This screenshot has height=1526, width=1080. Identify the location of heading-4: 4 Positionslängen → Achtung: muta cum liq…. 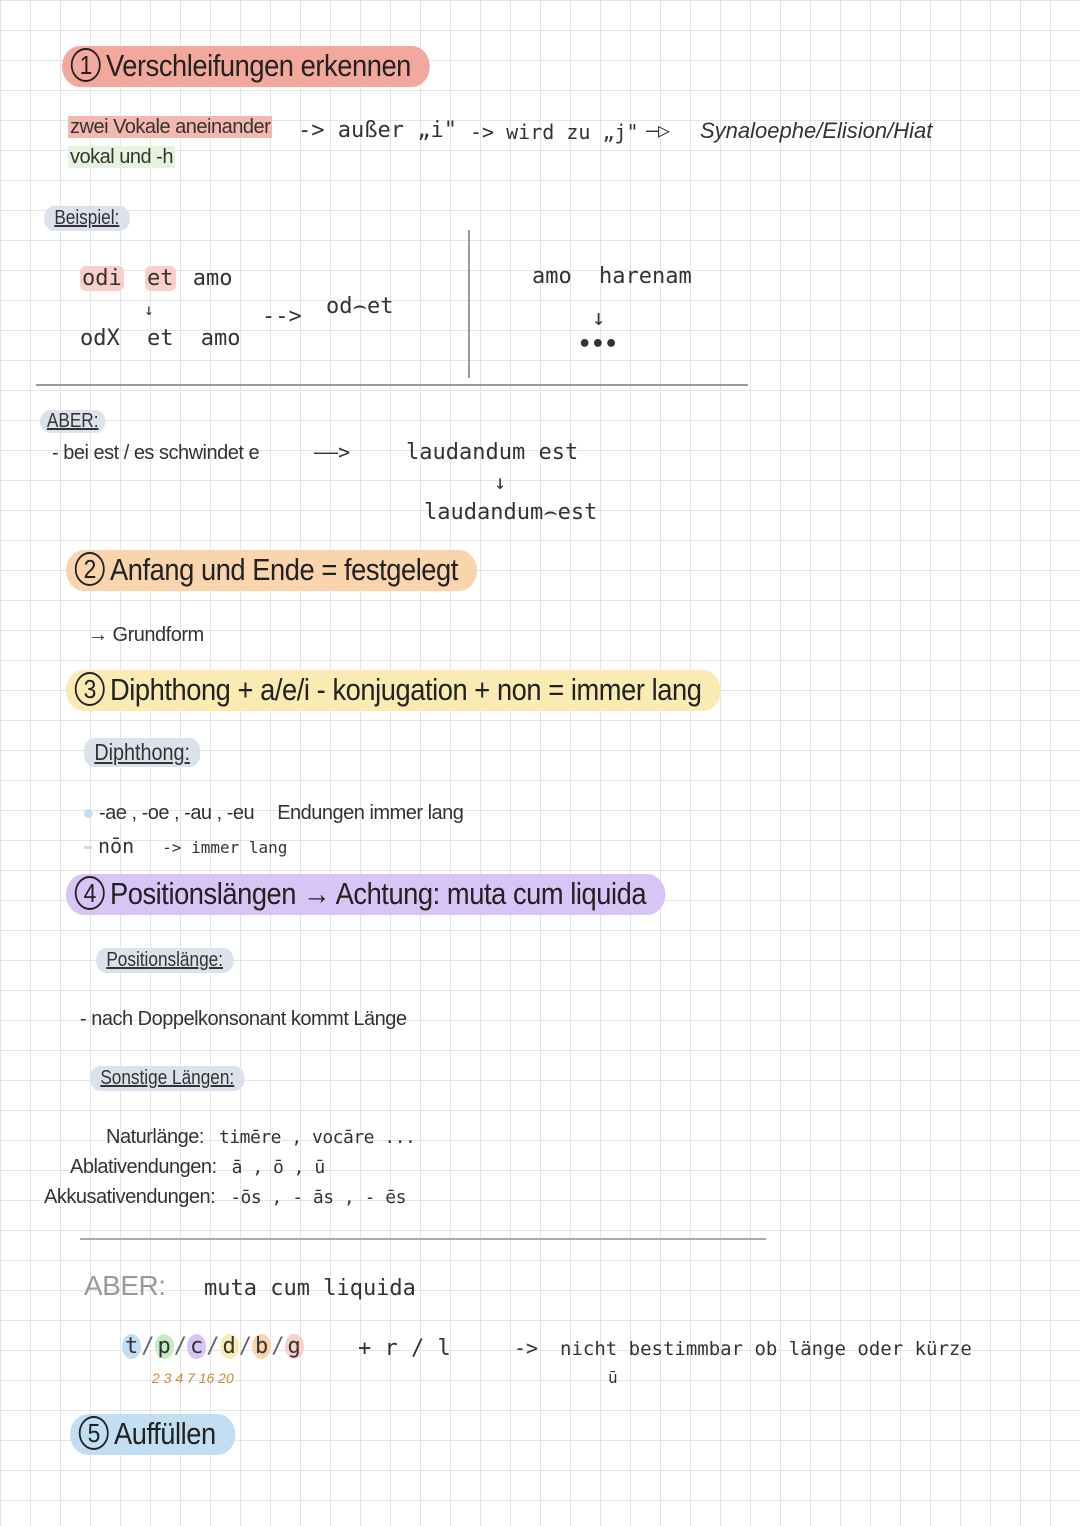
(366, 894).